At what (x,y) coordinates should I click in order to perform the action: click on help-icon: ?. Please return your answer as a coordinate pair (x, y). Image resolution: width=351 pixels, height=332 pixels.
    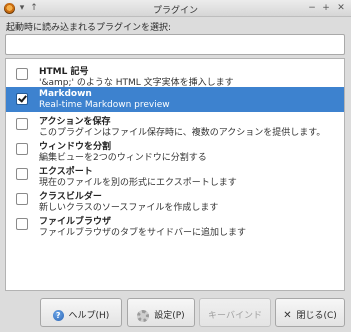
    Looking at the image, I should click on (58, 315).